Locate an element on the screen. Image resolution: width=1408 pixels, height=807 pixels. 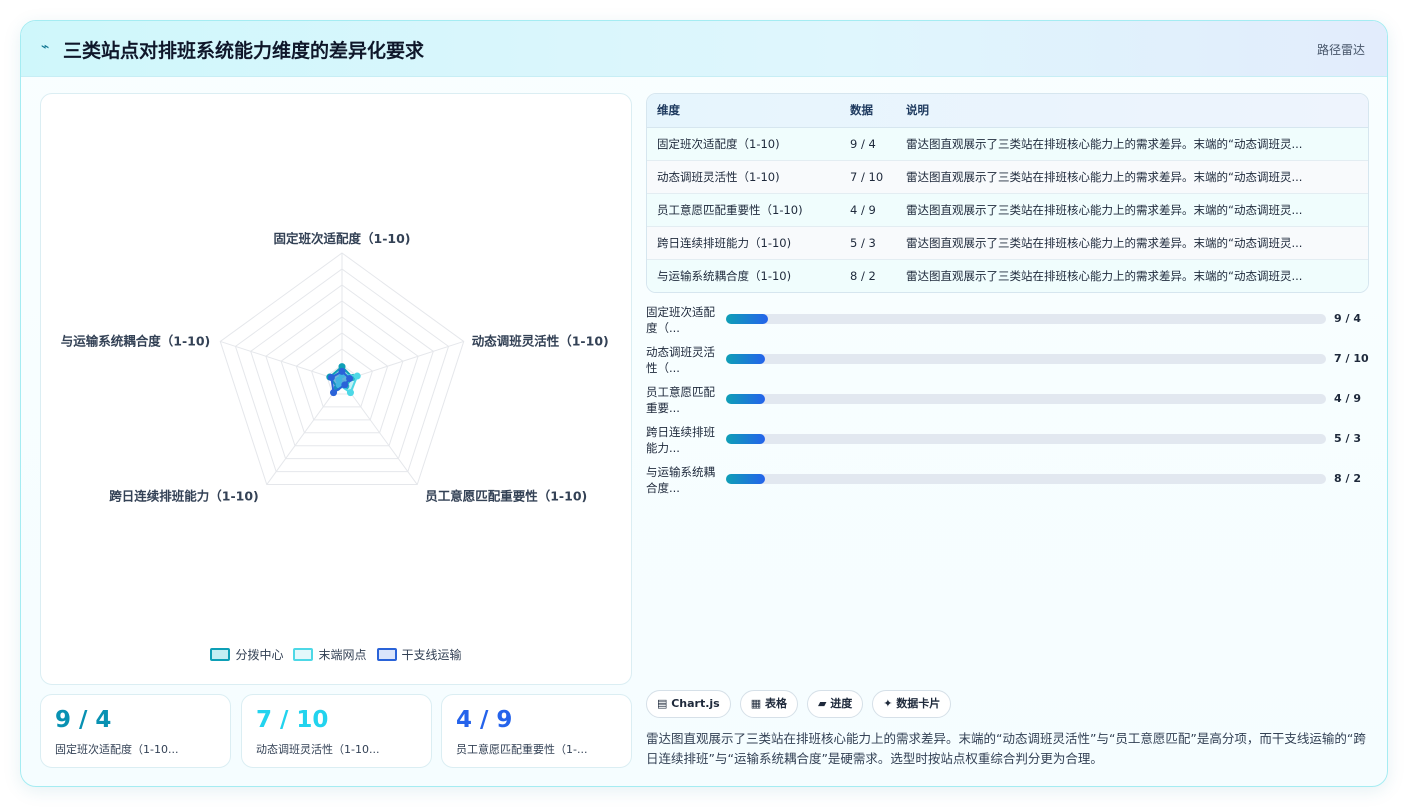
cell-dimension: 跨日连续排班能力（1-10) is located at coordinates (724, 242).